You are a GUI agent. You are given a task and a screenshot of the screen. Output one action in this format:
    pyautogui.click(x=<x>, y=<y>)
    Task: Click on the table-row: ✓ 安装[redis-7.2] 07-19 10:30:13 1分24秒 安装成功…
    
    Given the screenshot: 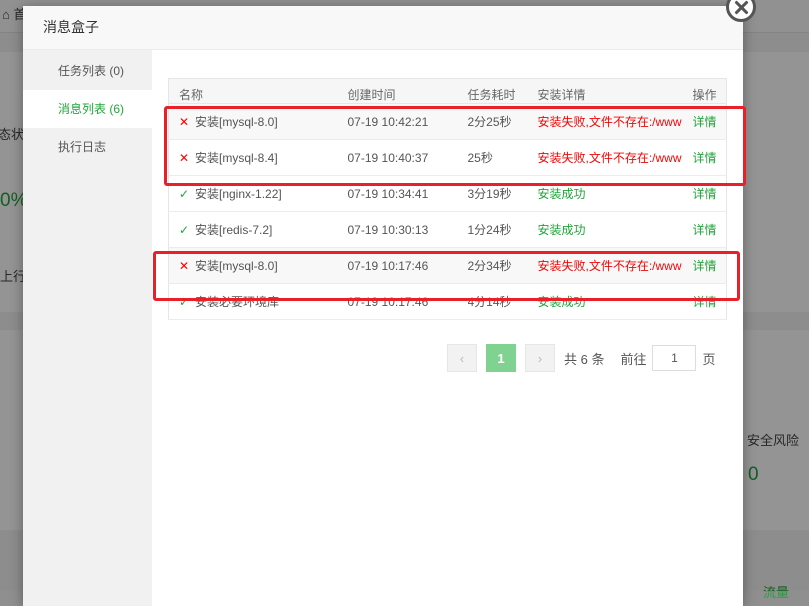 What is the action you would take?
    pyautogui.click(x=447, y=229)
    